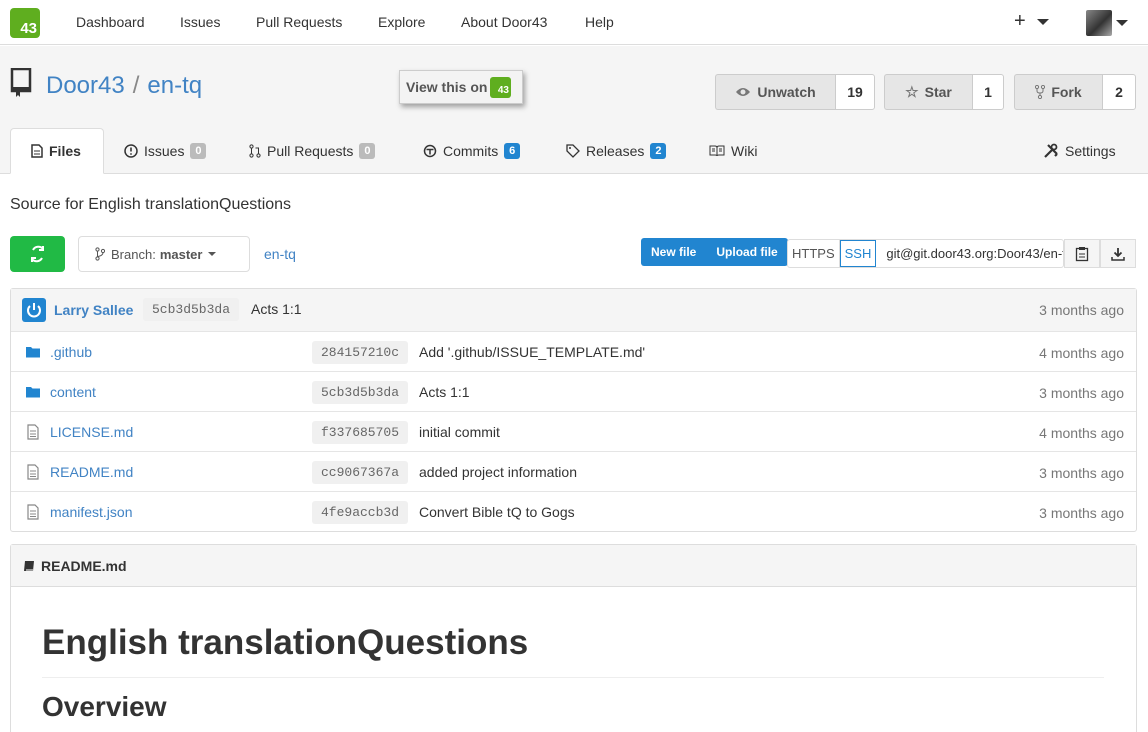 Image resolution: width=1148 pixels, height=732 pixels. I want to click on releases-count-badge: 2, so click(658, 151).